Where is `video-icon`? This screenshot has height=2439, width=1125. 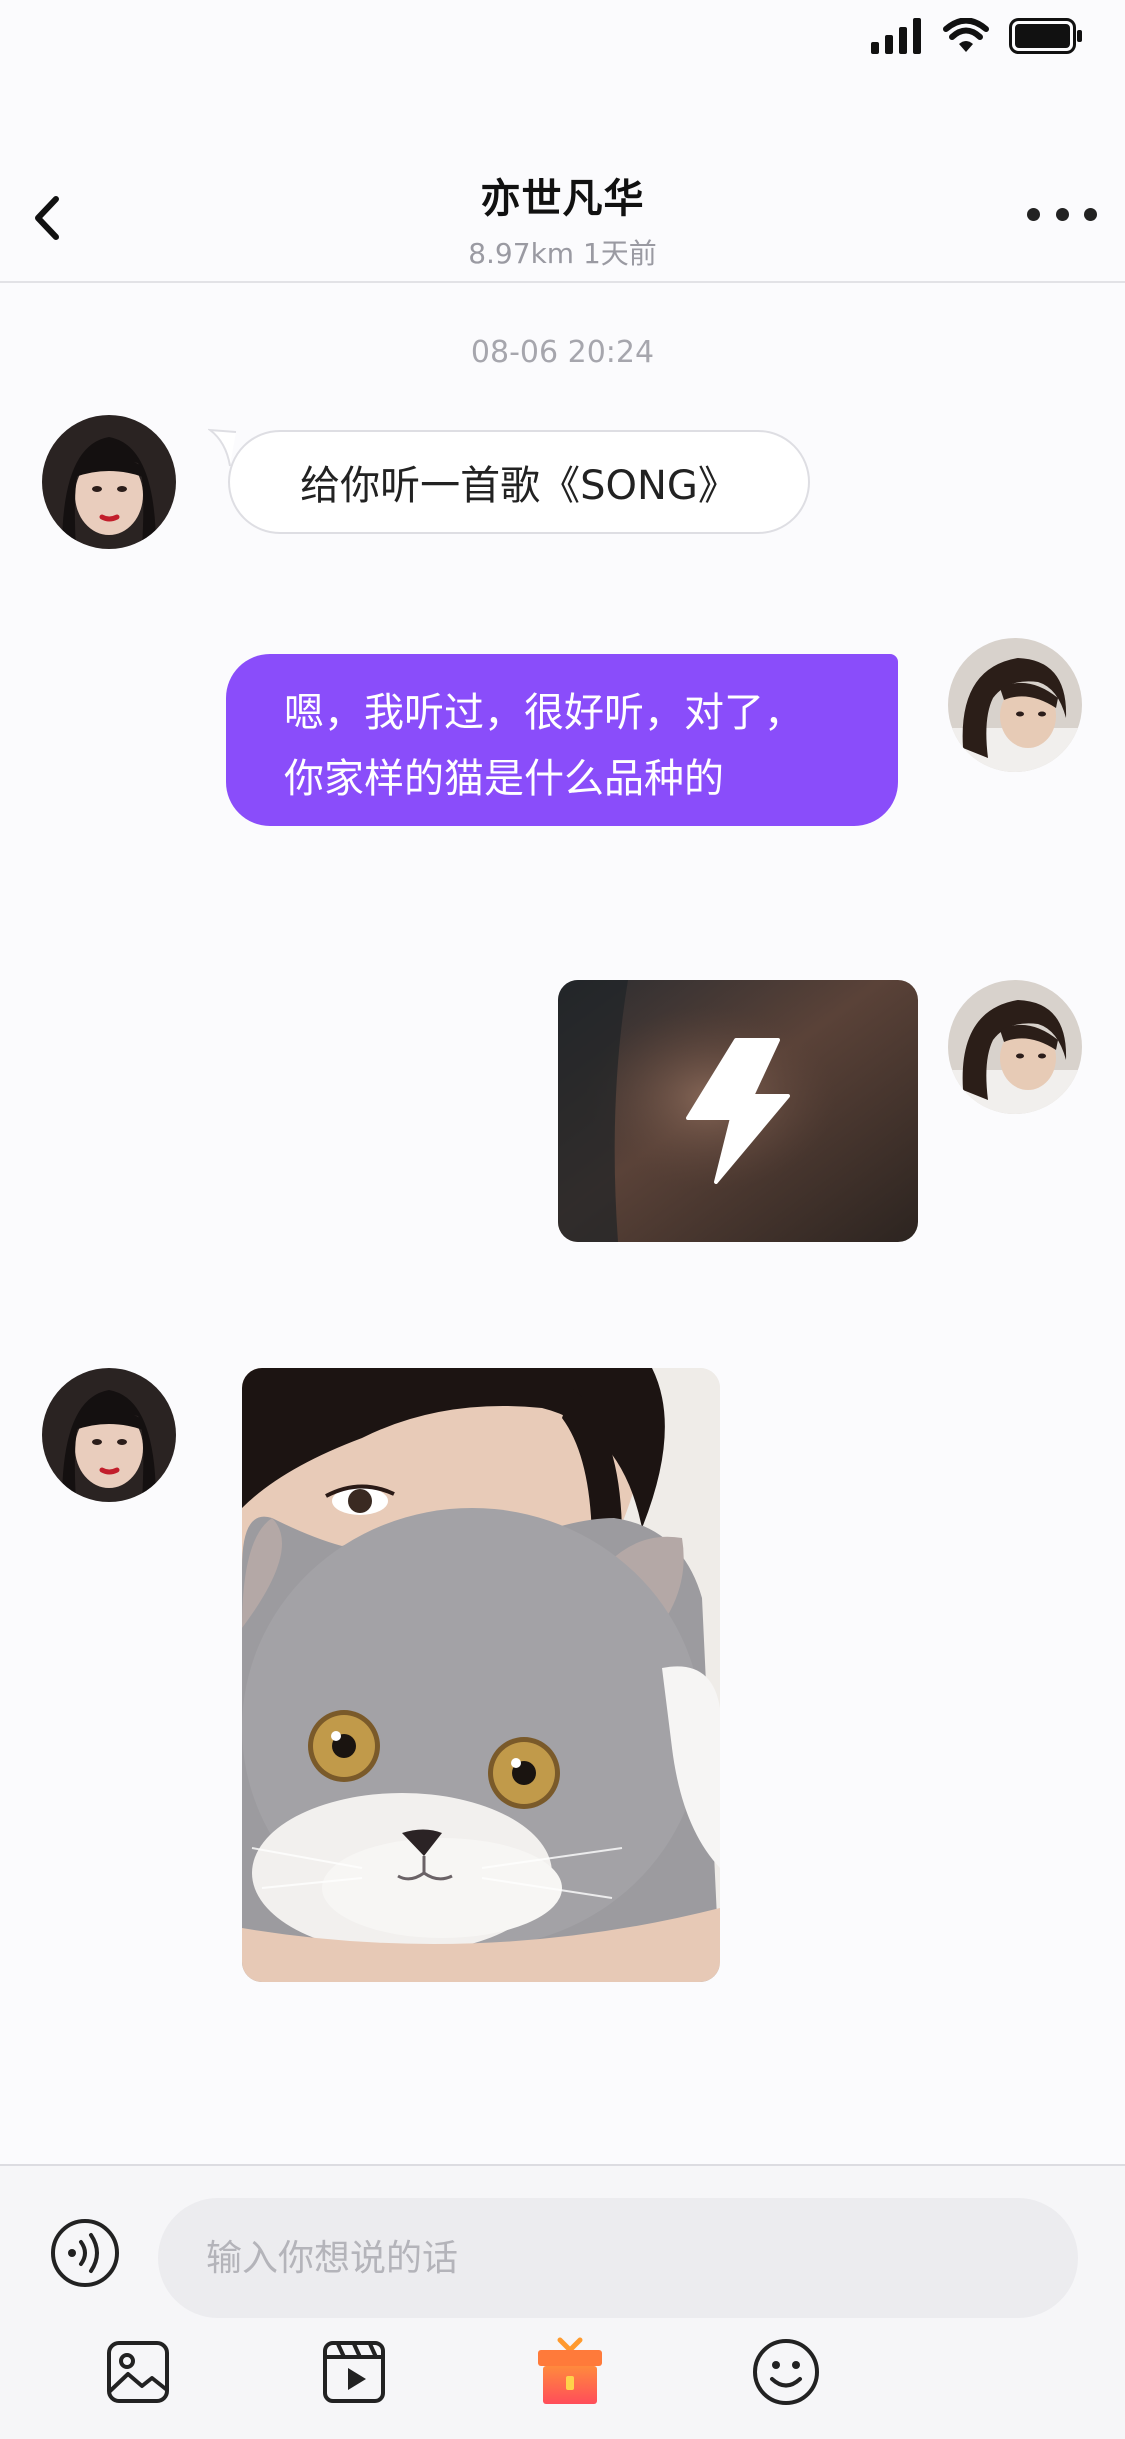
video-icon is located at coordinates (354, 2372).